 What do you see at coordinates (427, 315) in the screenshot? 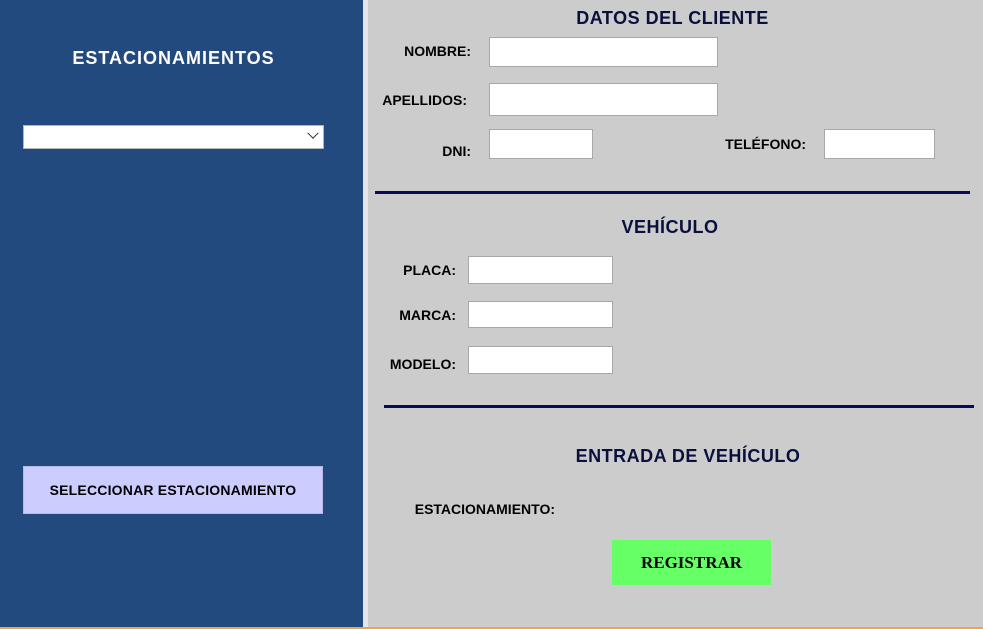
I see `marca-label: MARCA:` at bounding box center [427, 315].